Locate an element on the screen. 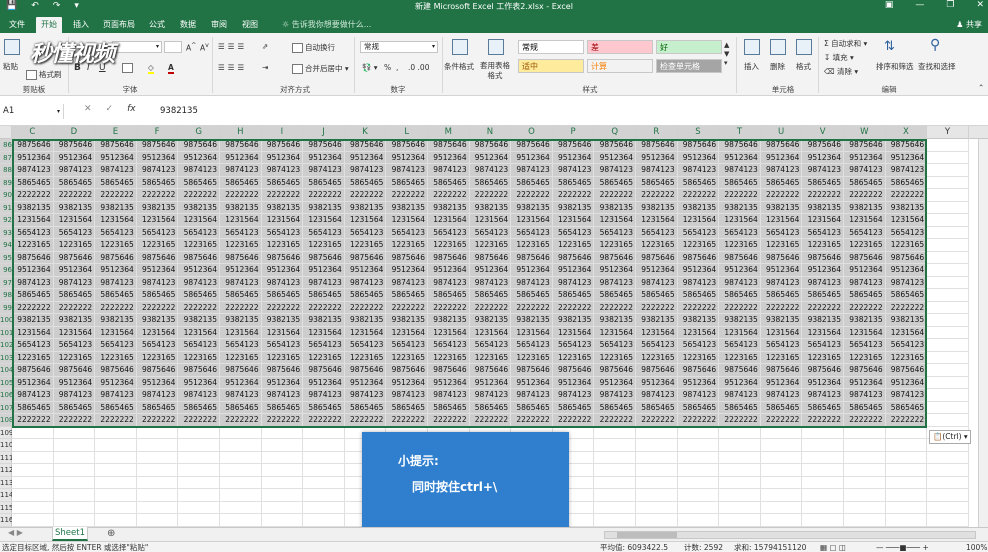  chevron-down-icon: ▾ is located at coordinates (58, 111).